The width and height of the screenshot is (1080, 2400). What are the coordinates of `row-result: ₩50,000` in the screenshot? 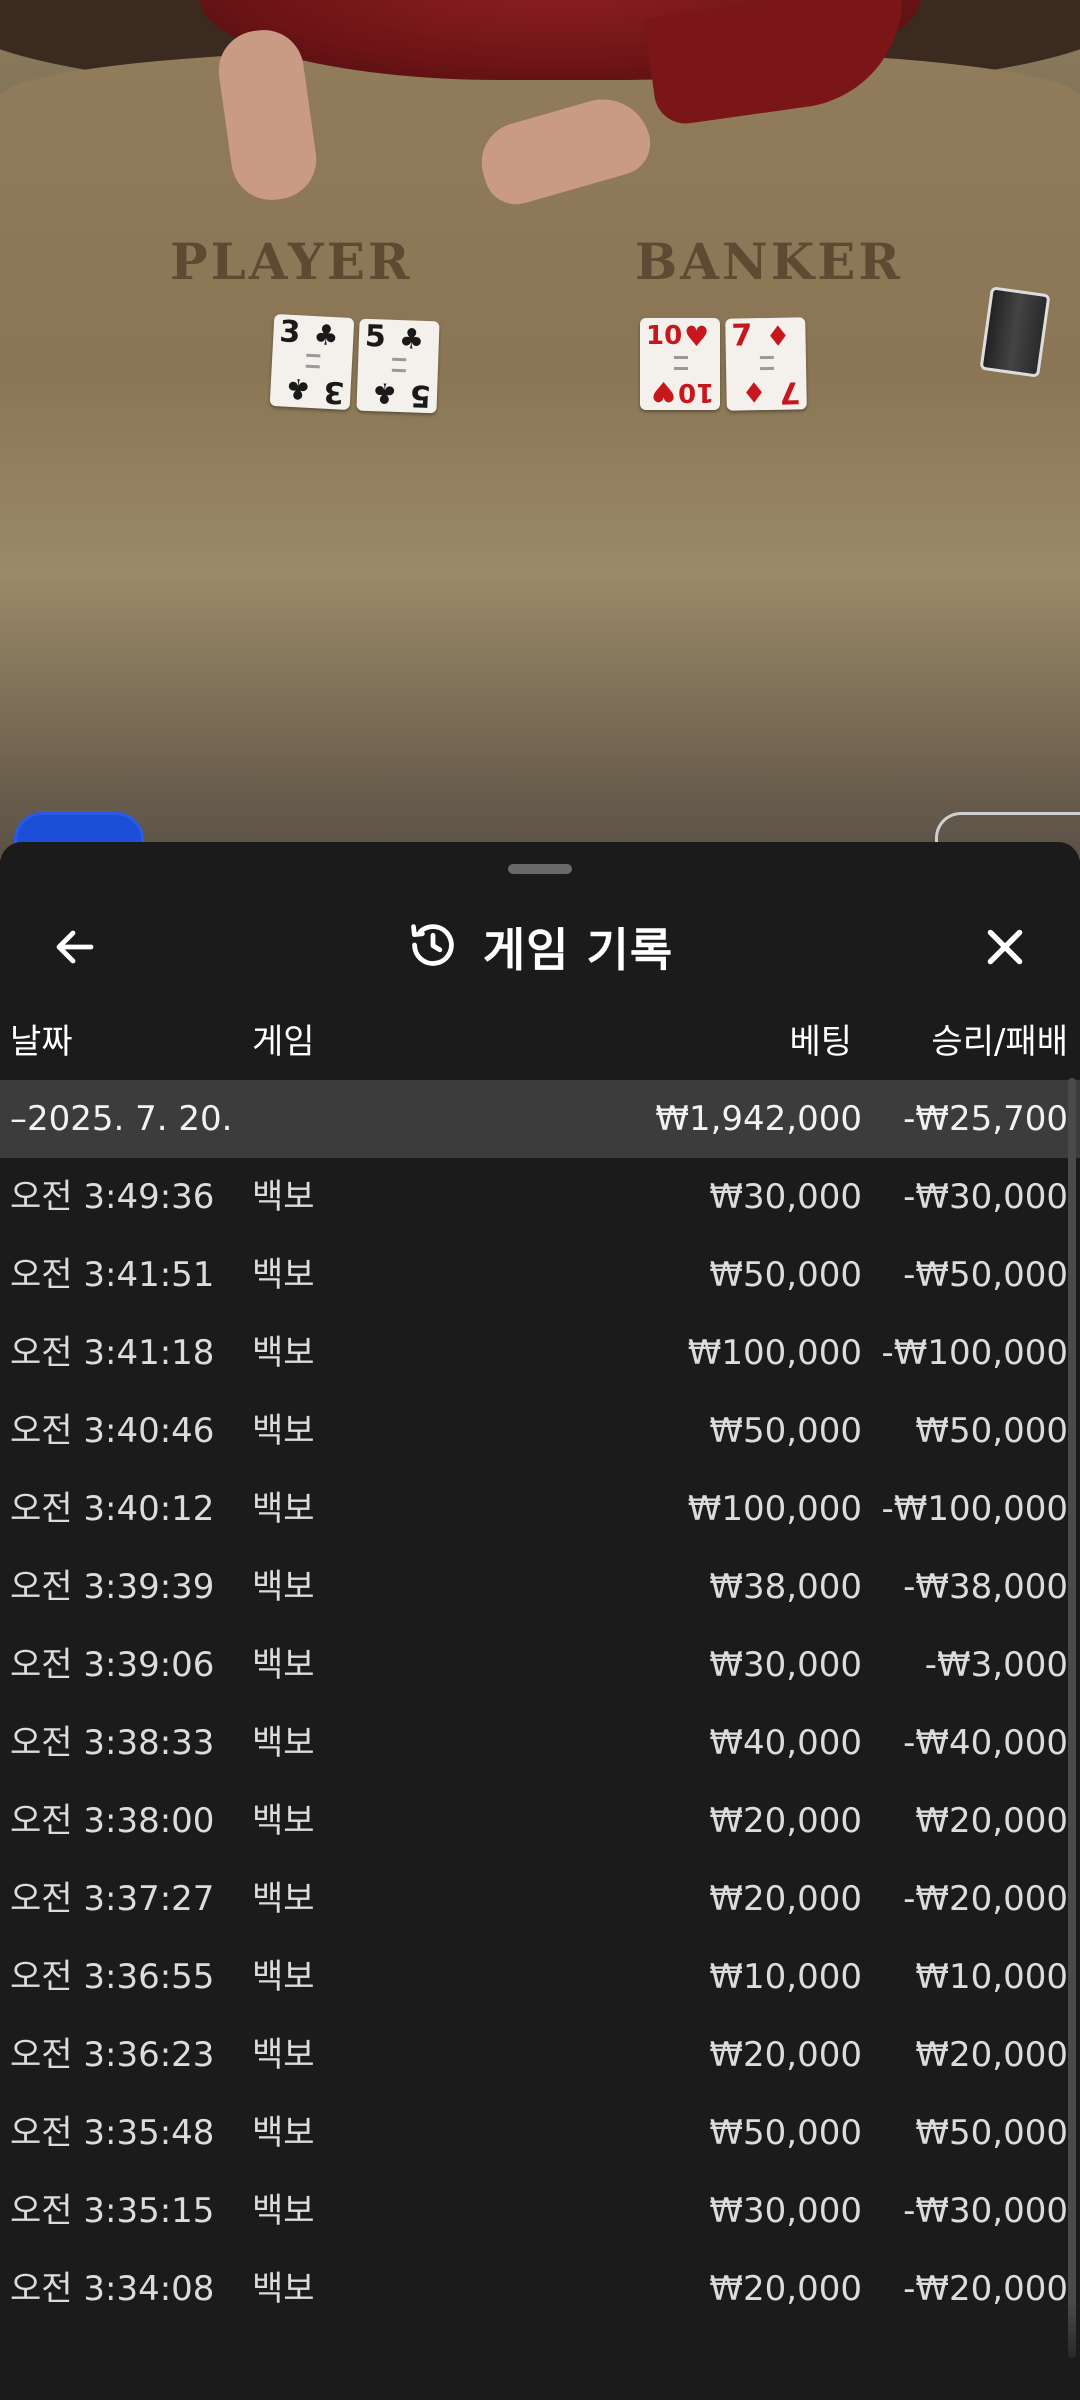 It's located at (991, 1431).